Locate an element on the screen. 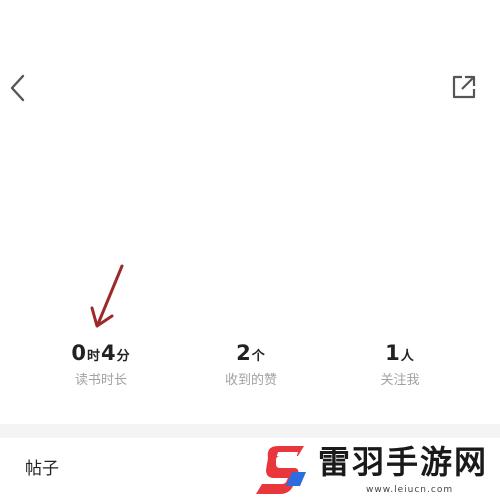 The height and width of the screenshot is (500, 500). followers-stat: 1人 关注我 is located at coordinates (400, 364).